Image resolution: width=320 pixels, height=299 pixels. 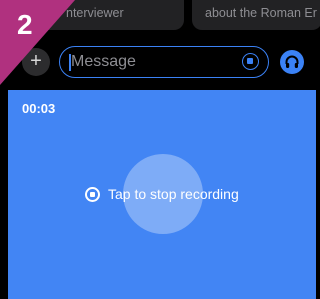 I want to click on voice-mode-button, so click(x=292, y=62).